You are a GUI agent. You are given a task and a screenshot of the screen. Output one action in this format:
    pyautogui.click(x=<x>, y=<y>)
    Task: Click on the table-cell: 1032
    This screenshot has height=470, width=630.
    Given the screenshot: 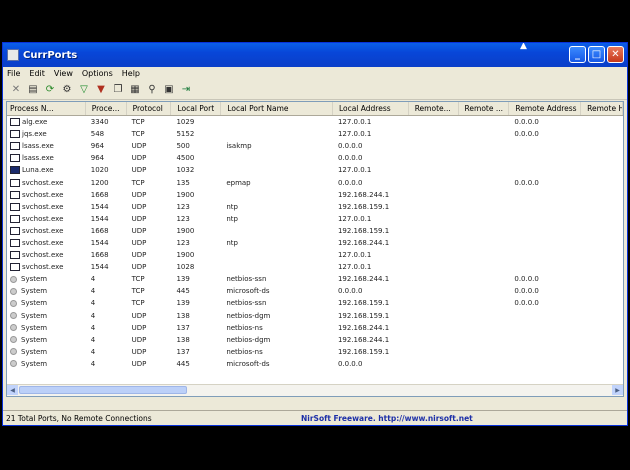 What is the action you would take?
    pyautogui.click(x=185, y=170)
    